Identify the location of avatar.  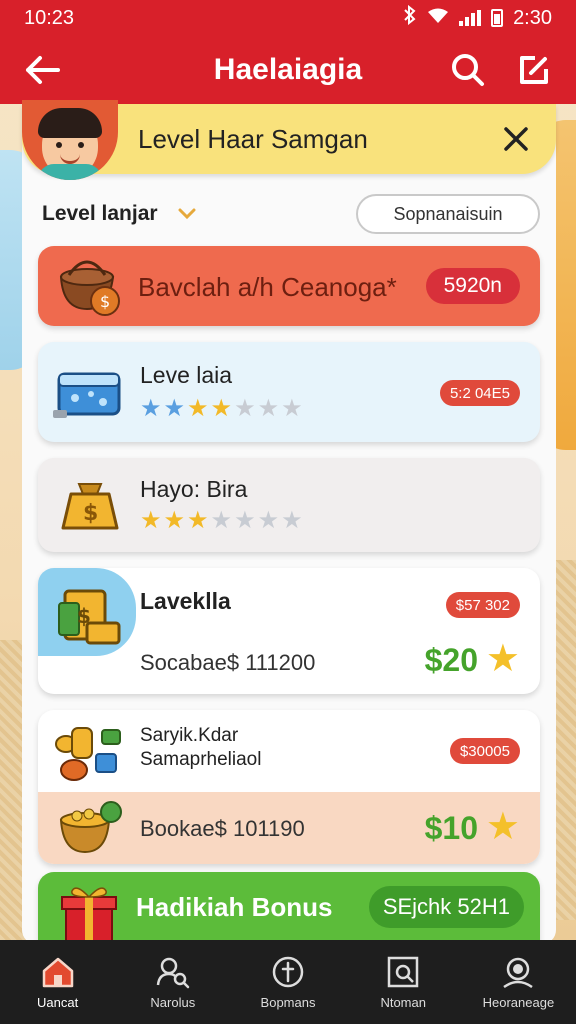
(70, 140).